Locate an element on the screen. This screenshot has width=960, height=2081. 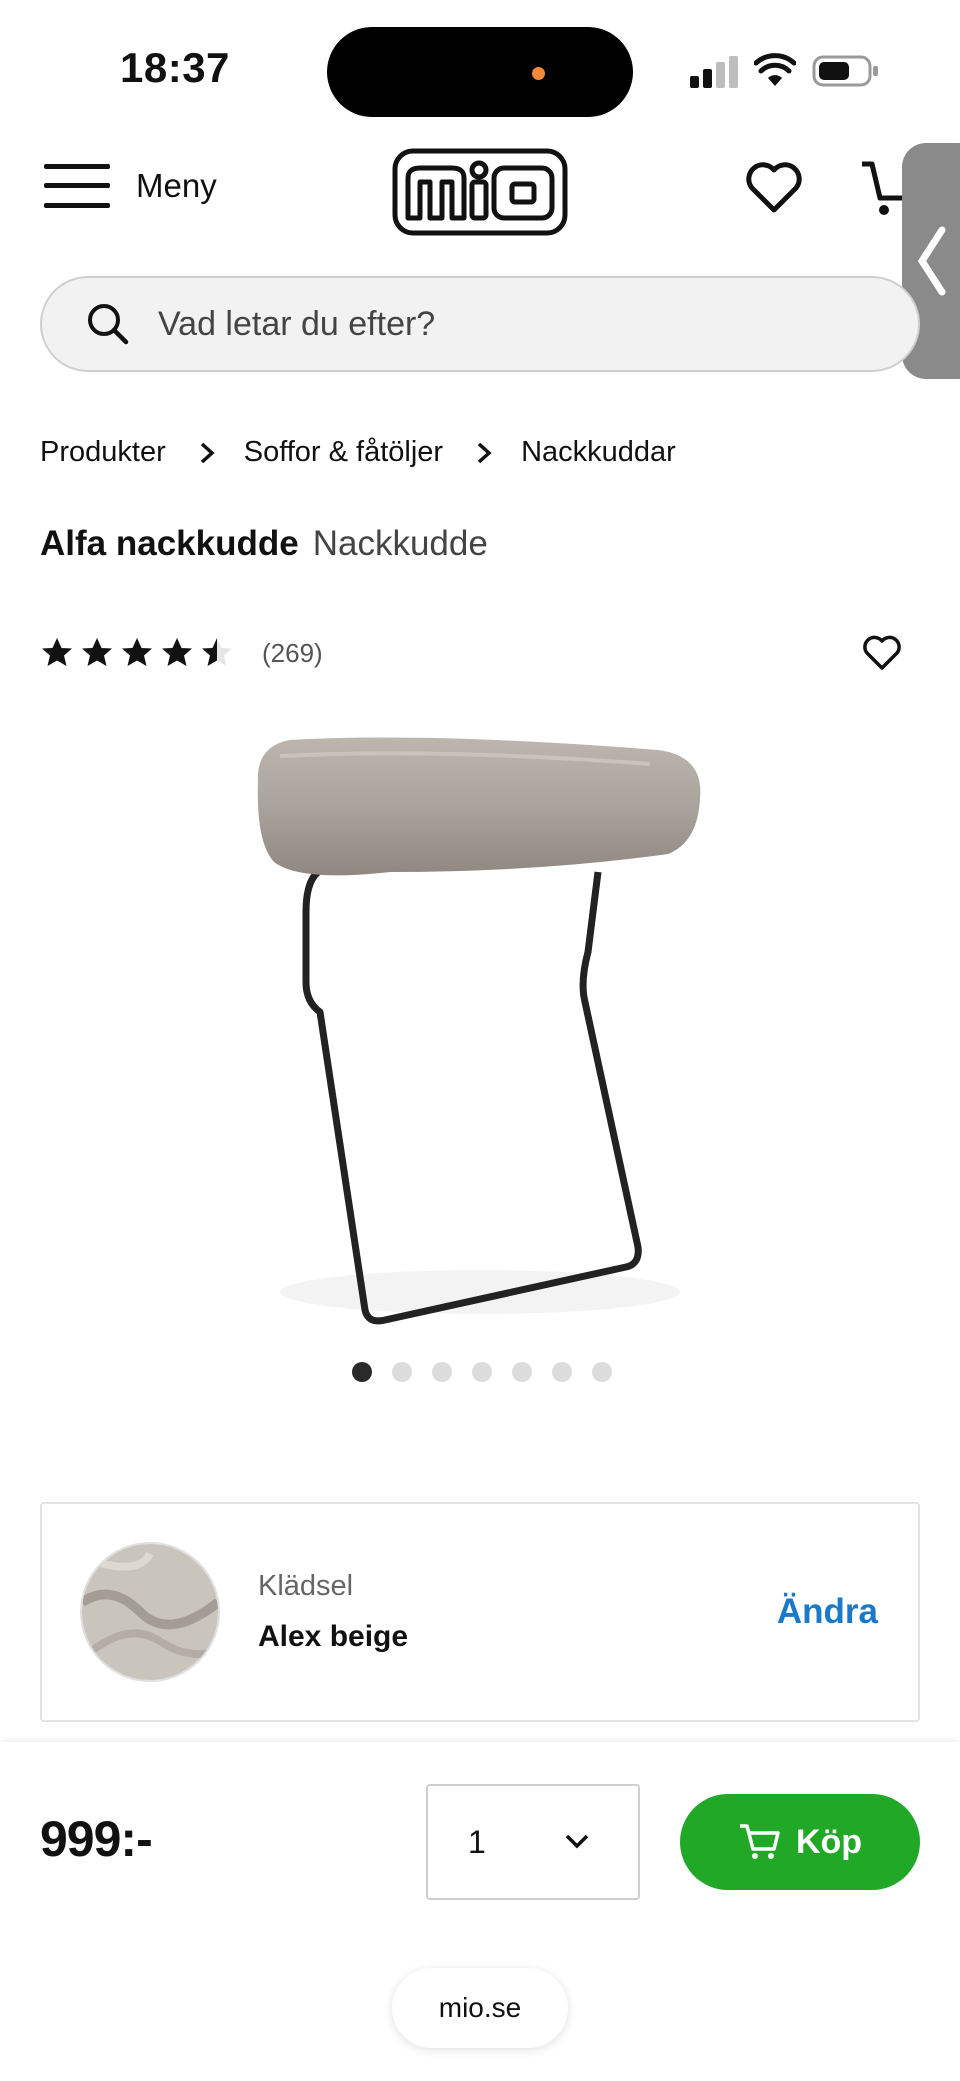
breadcrumb: Produkter Soffor & fåtöljer Nackkuddar is located at coordinates (358, 452).